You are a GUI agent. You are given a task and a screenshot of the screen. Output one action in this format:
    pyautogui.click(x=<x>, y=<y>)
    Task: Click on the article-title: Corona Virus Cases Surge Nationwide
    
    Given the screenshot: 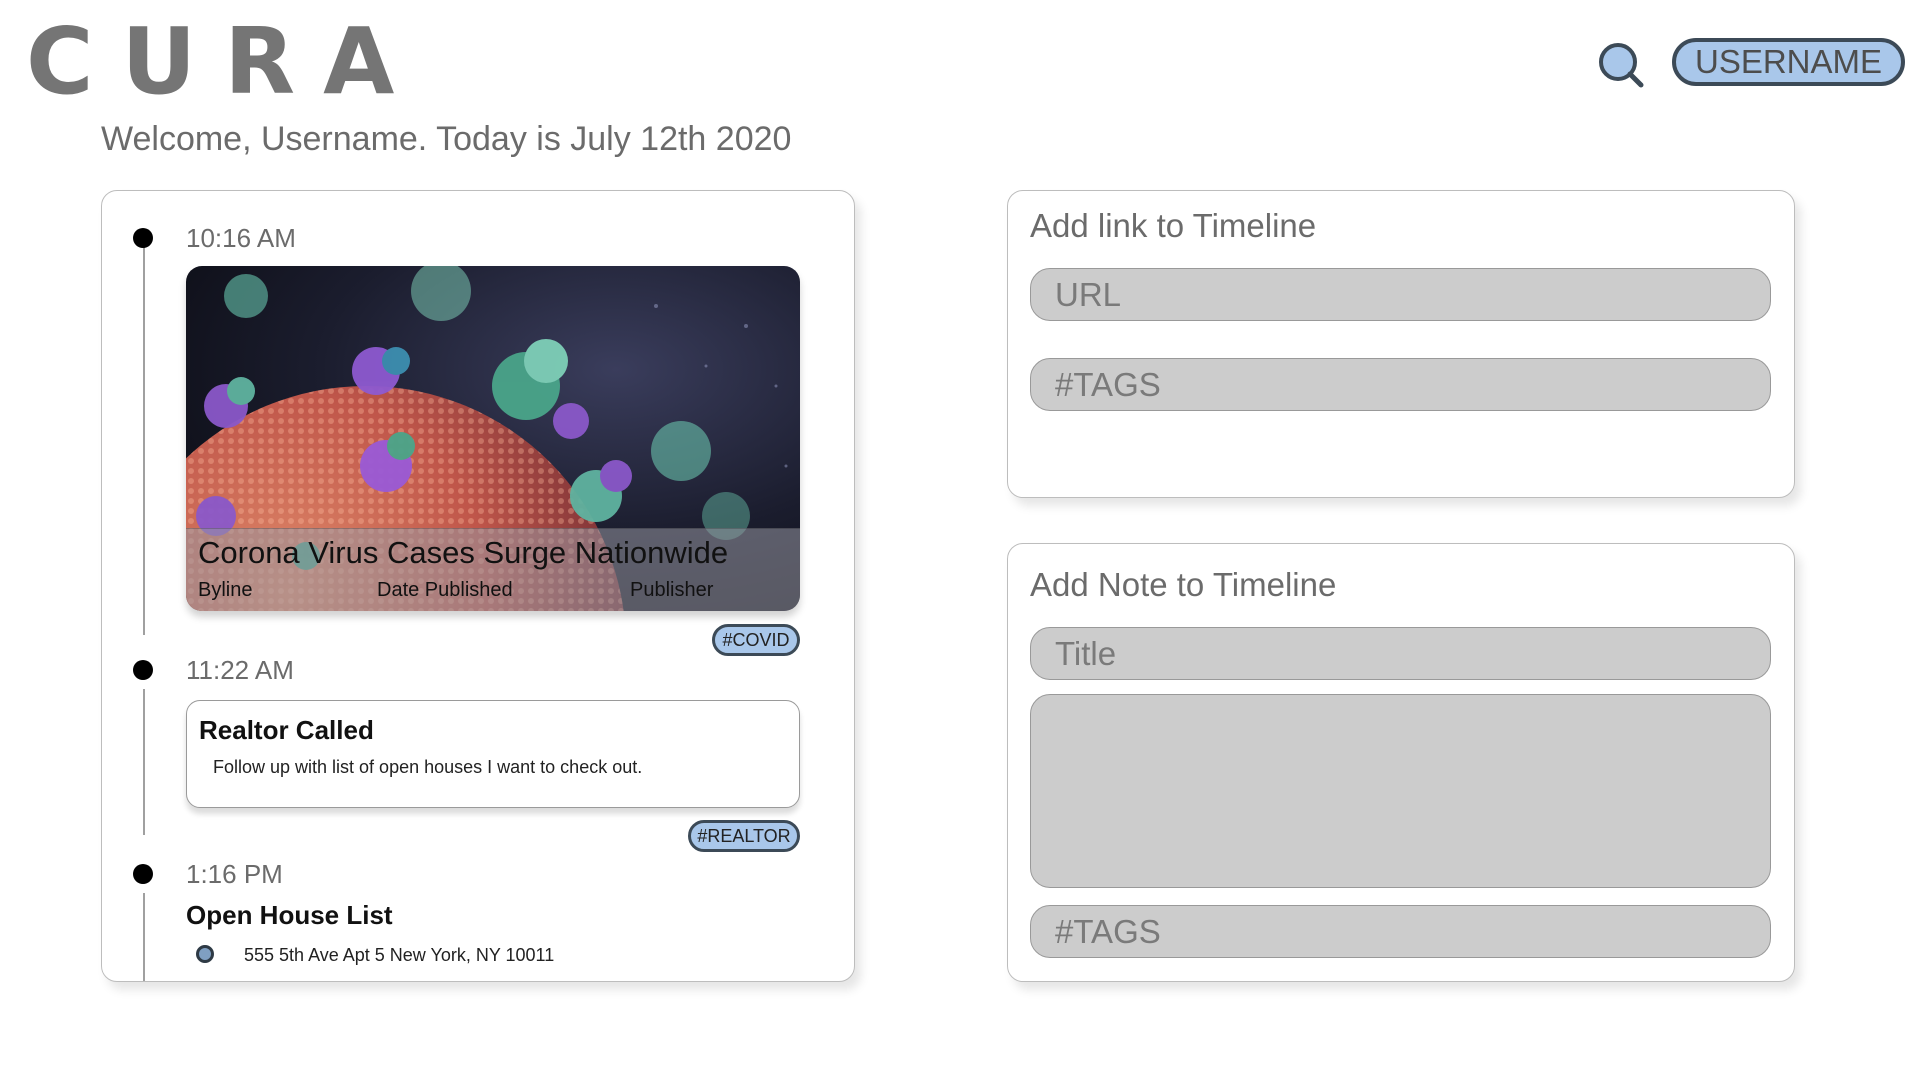 What is the action you would take?
    pyautogui.click(x=463, y=552)
    